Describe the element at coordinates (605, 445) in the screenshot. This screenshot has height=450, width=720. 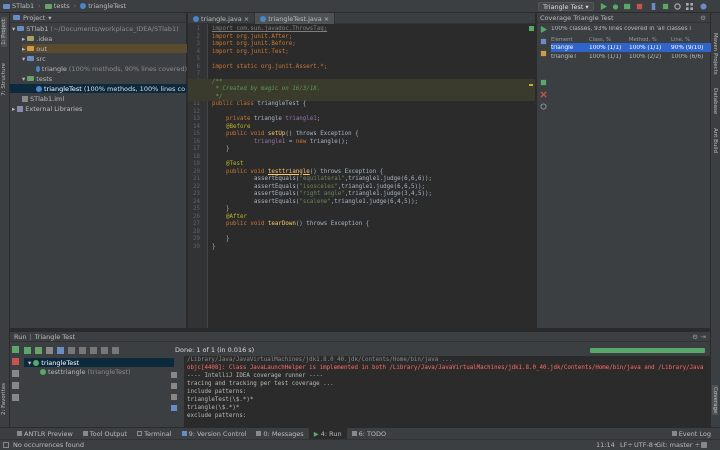
I see `caret-position: 11:14` at that location.